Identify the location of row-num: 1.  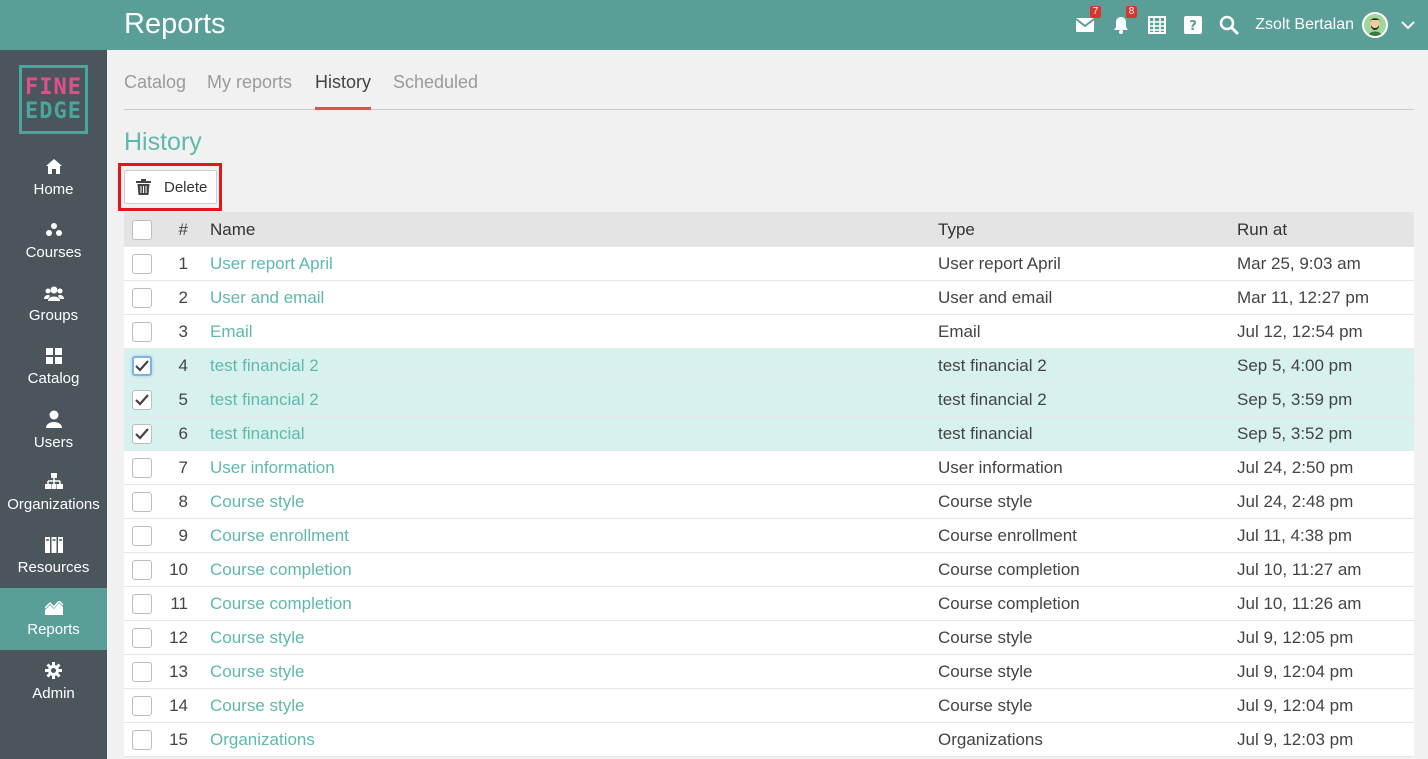
(183, 263).